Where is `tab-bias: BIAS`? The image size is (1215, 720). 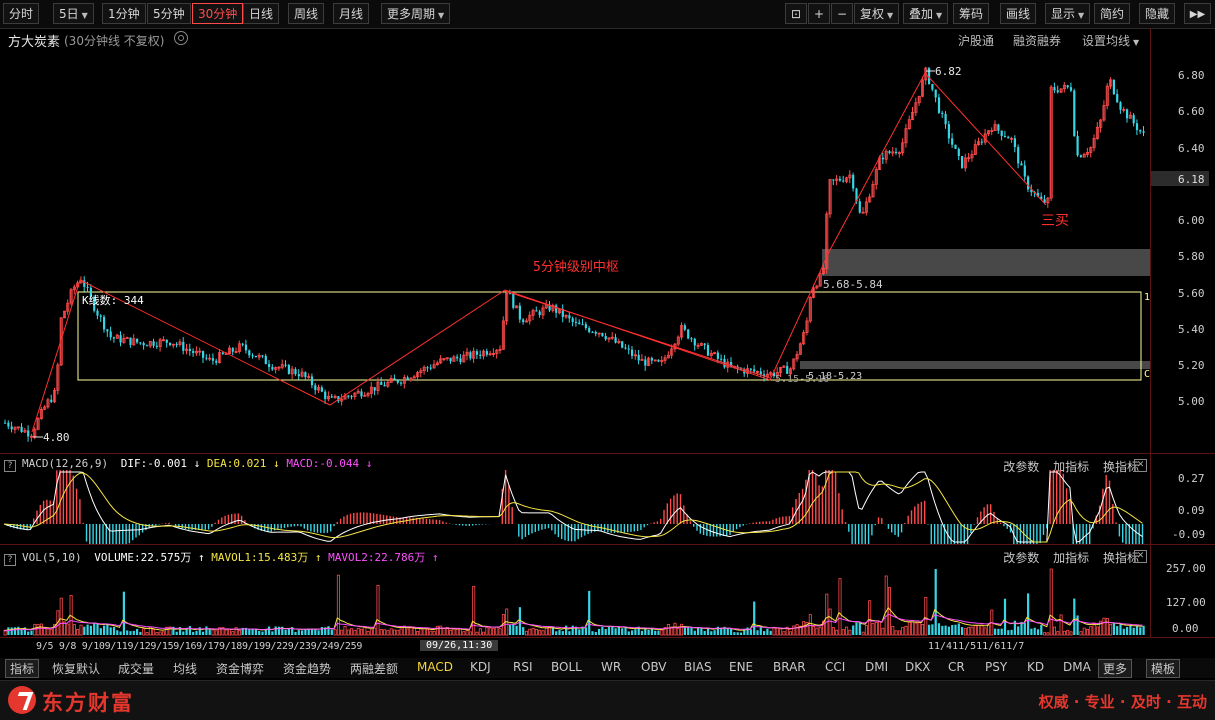 tab-bias: BIAS is located at coordinates (698, 667).